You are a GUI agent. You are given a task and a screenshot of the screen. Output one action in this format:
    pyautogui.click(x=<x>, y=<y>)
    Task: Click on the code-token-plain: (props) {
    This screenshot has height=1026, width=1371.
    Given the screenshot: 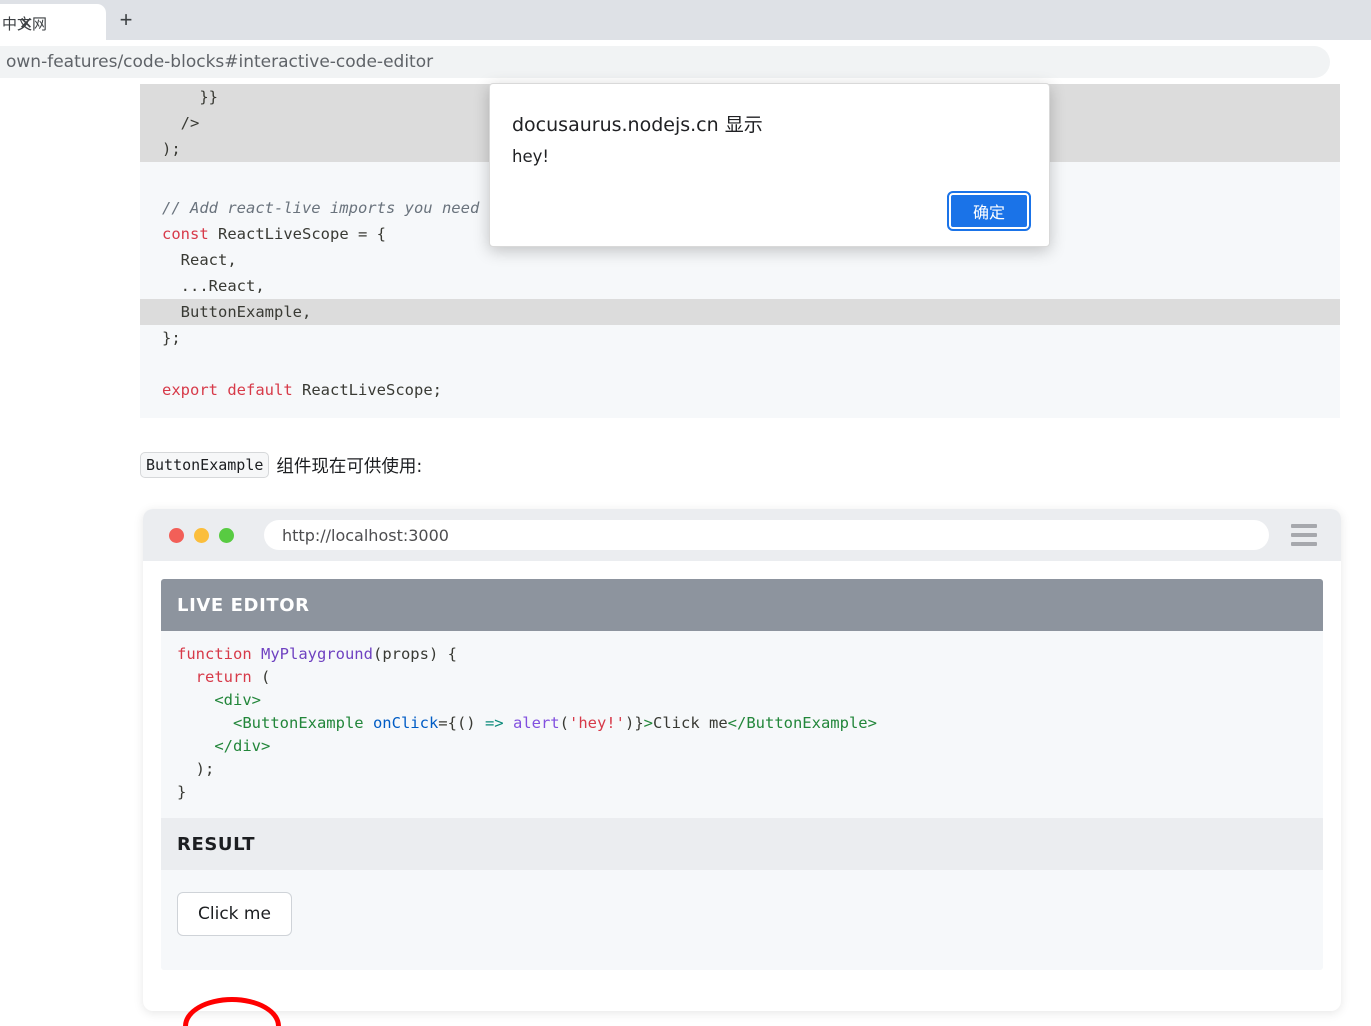 What is the action you would take?
    pyautogui.click(x=414, y=654)
    